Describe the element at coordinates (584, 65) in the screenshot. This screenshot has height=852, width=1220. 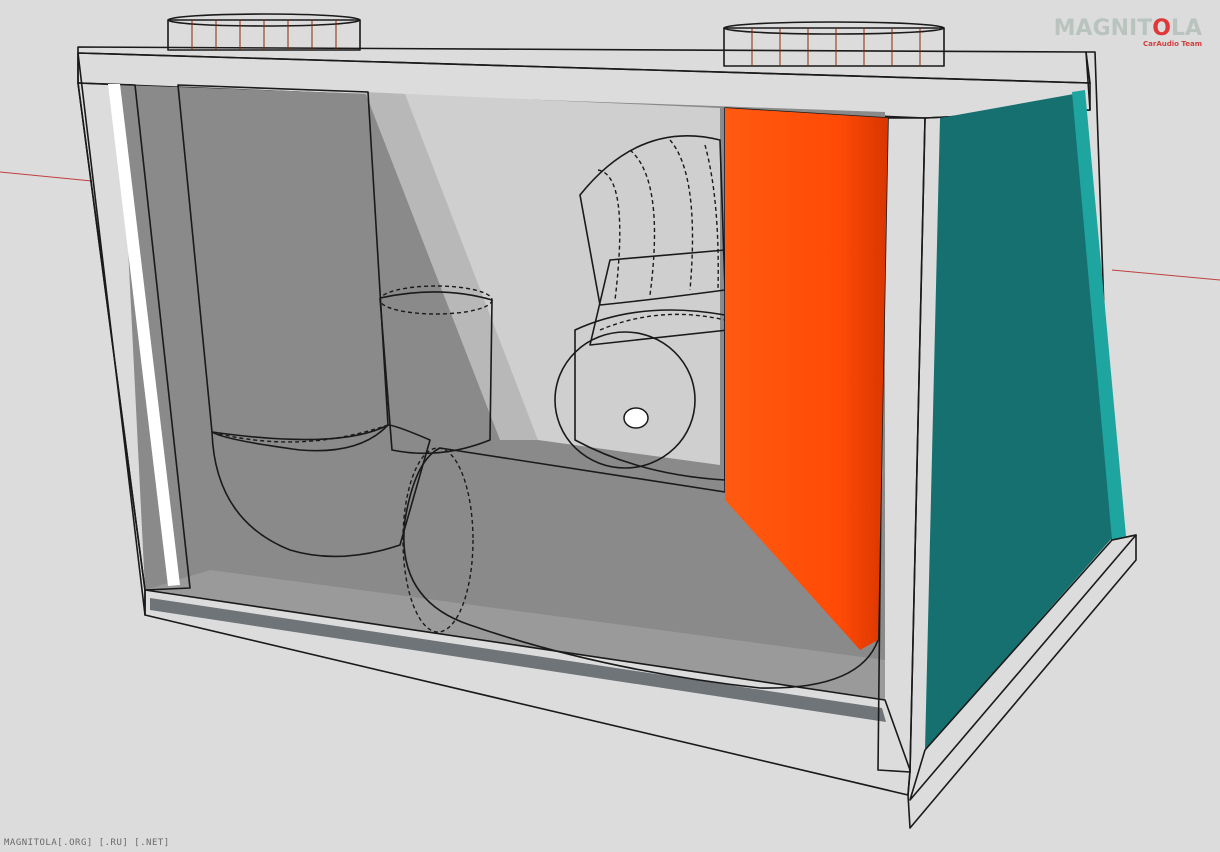
I see `top-panel-face` at that location.